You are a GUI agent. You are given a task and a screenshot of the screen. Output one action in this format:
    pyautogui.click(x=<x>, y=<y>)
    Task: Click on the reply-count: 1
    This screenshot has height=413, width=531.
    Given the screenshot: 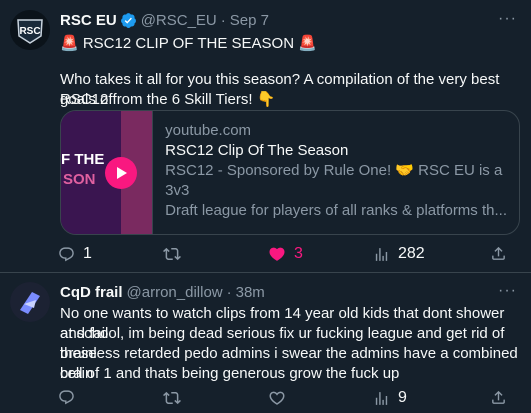 What is the action you would take?
    pyautogui.click(x=87, y=253)
    